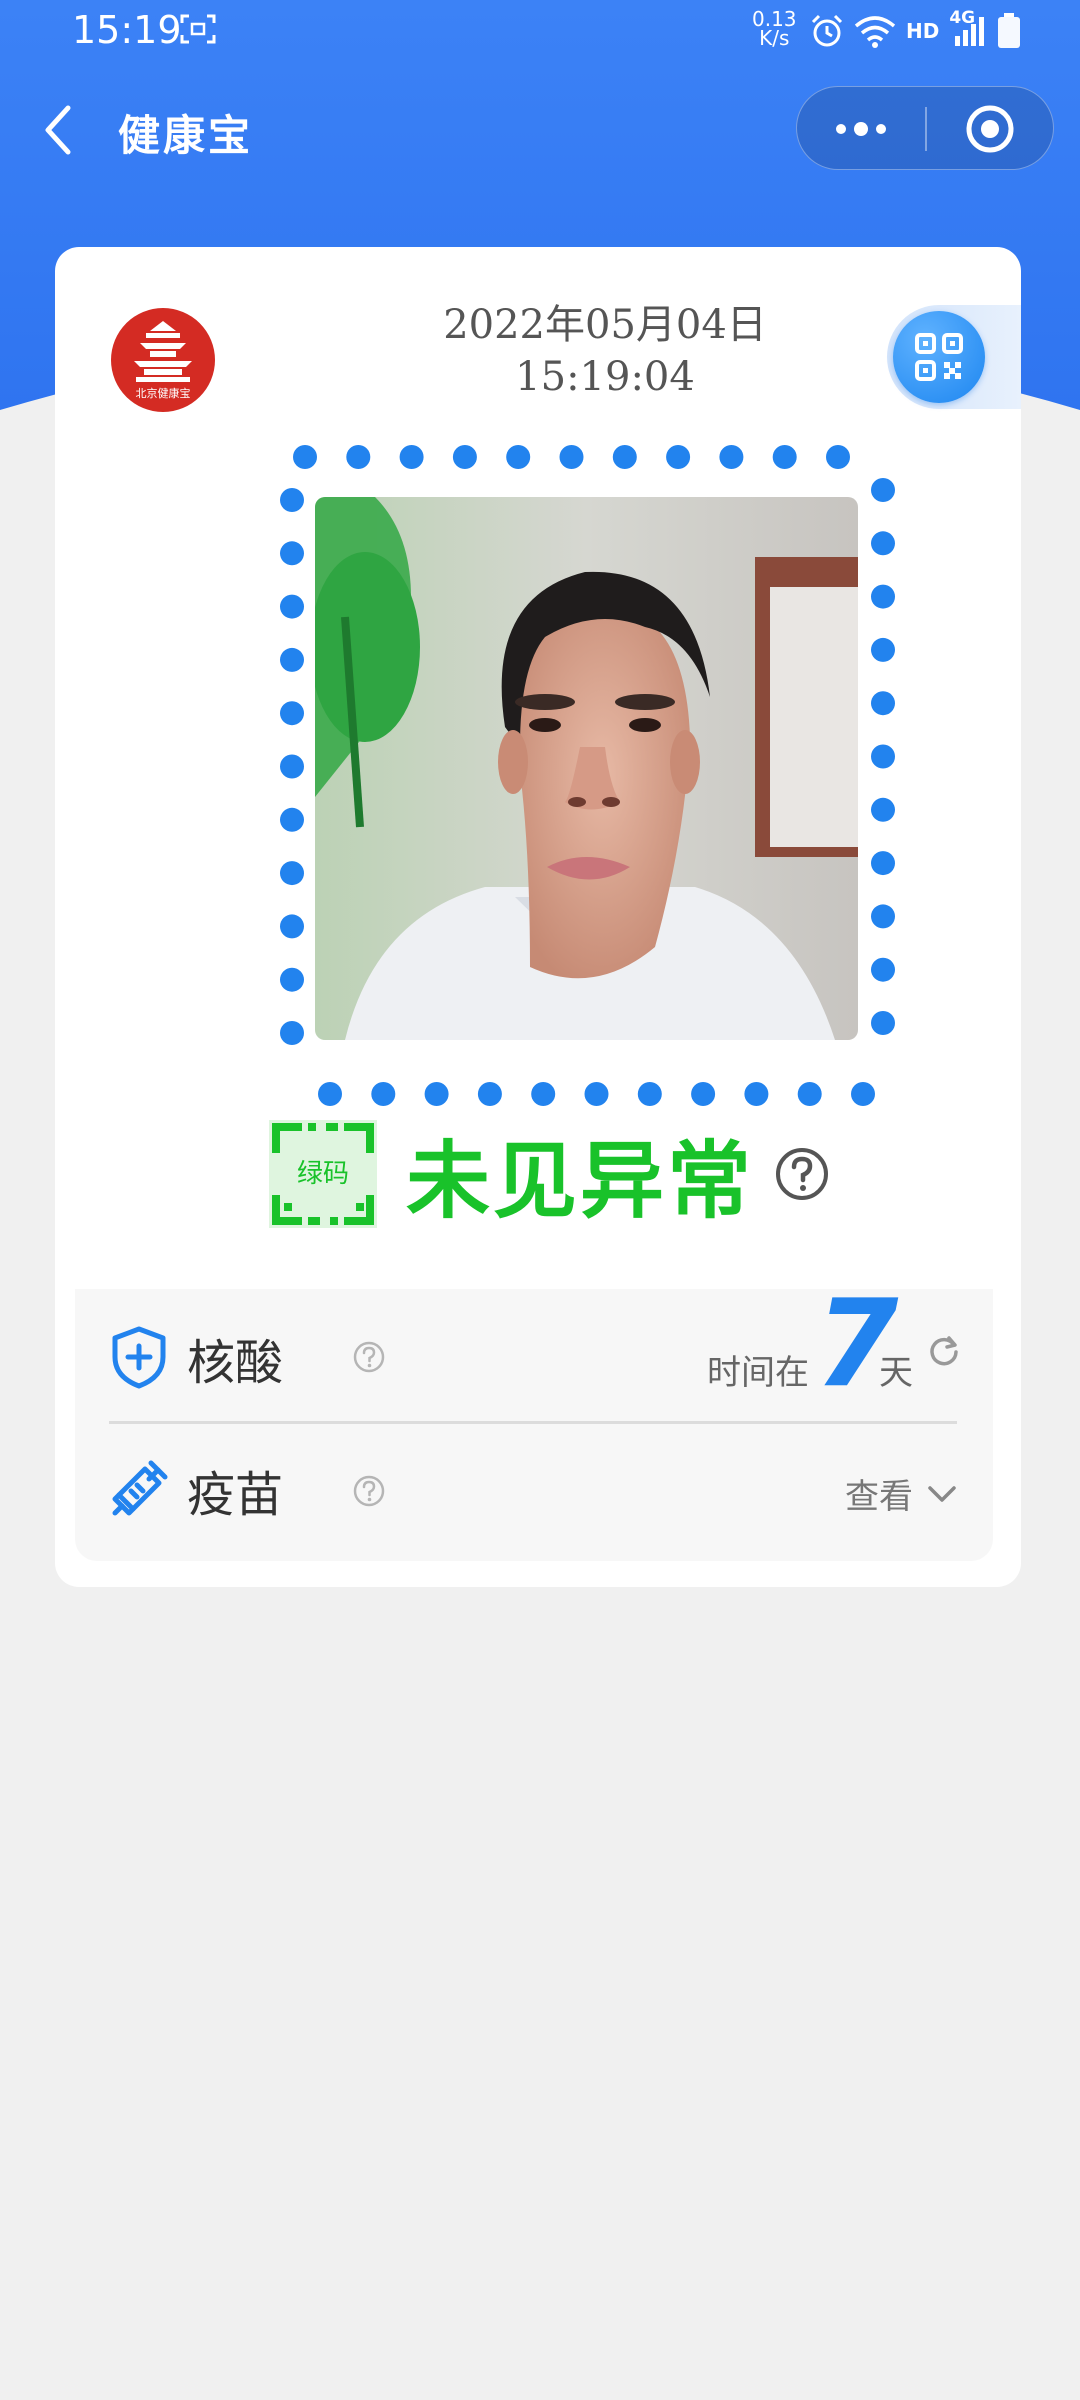 Image resolution: width=1080 pixels, height=2400 pixels. Describe the element at coordinates (758, 1373) in the screenshot. I see `nucleic-time-prefix: 时间在` at that location.